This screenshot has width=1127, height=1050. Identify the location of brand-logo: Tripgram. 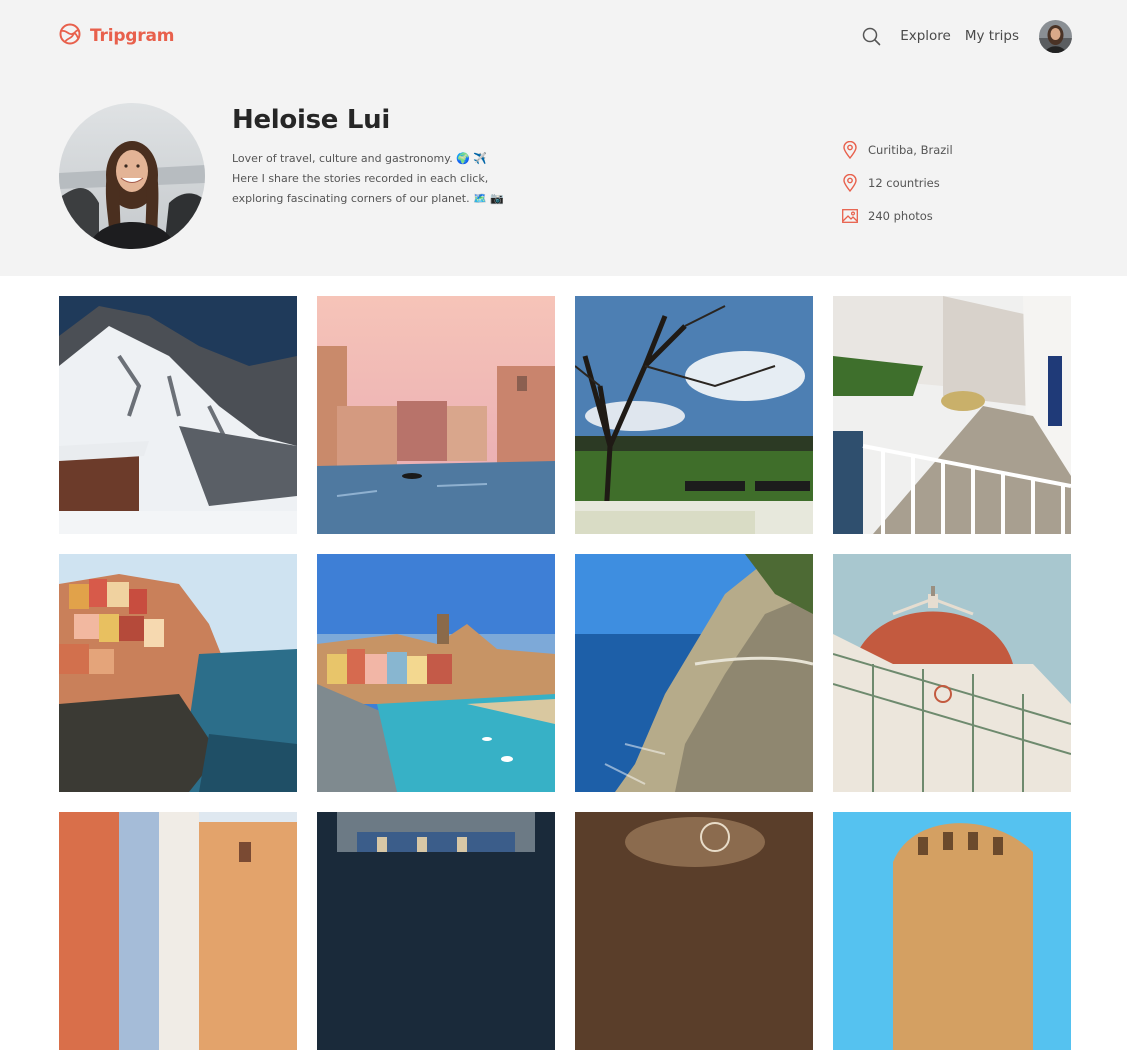
(116, 36).